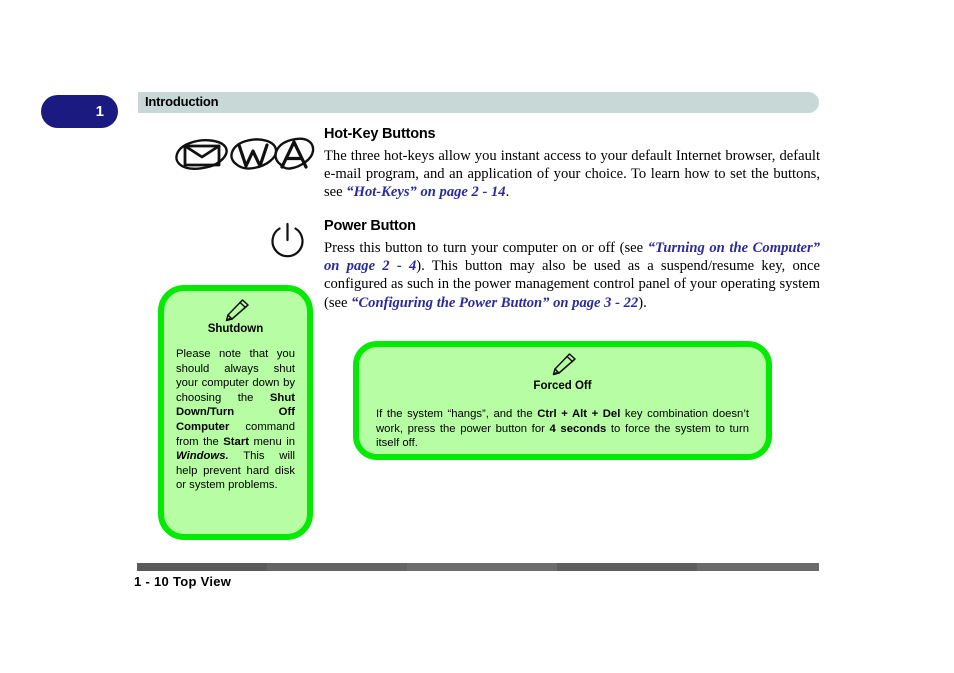 The height and width of the screenshot is (673, 954). What do you see at coordinates (579, 414) in the screenshot?
I see `text-run: Ctrl + Alt + Del` at bounding box center [579, 414].